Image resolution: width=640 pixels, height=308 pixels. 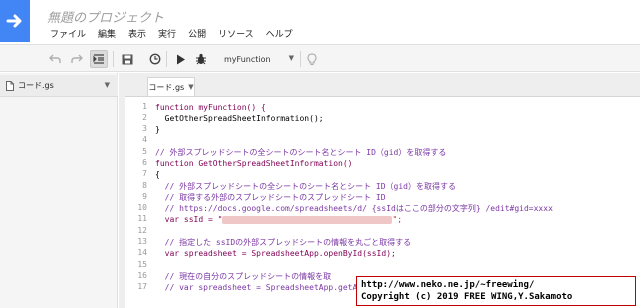 I want to click on redacted-spreadsheet-id, so click(x=307, y=219).